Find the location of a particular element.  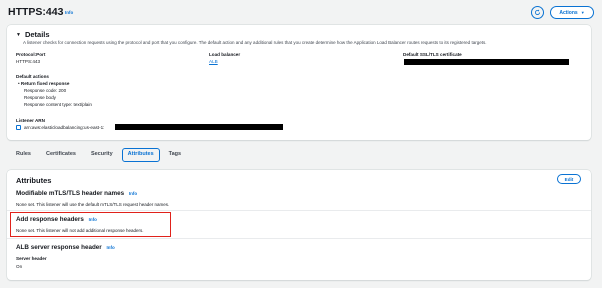

copy-icon is located at coordinates (18, 127).